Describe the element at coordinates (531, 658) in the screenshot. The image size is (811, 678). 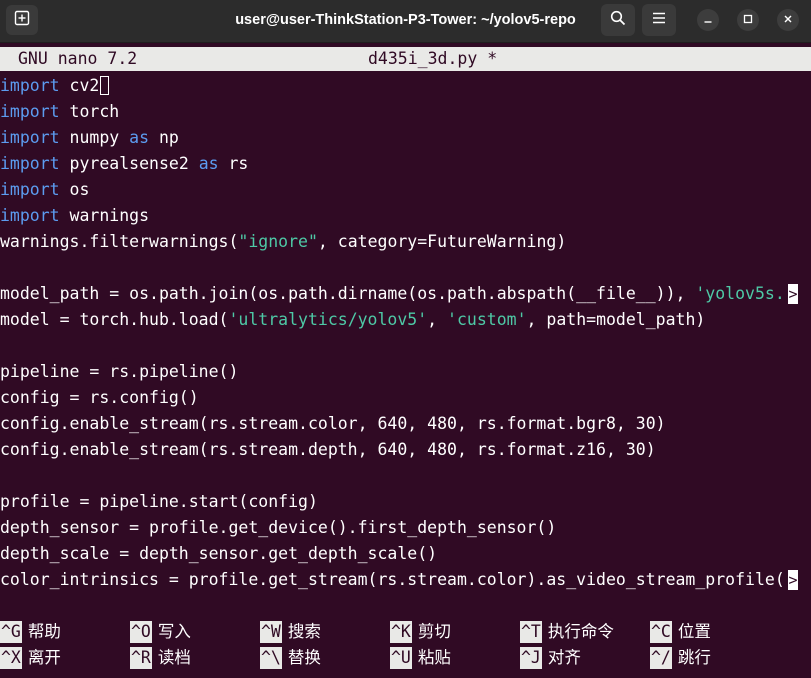
I see `shortcut-key: ^J` at that location.